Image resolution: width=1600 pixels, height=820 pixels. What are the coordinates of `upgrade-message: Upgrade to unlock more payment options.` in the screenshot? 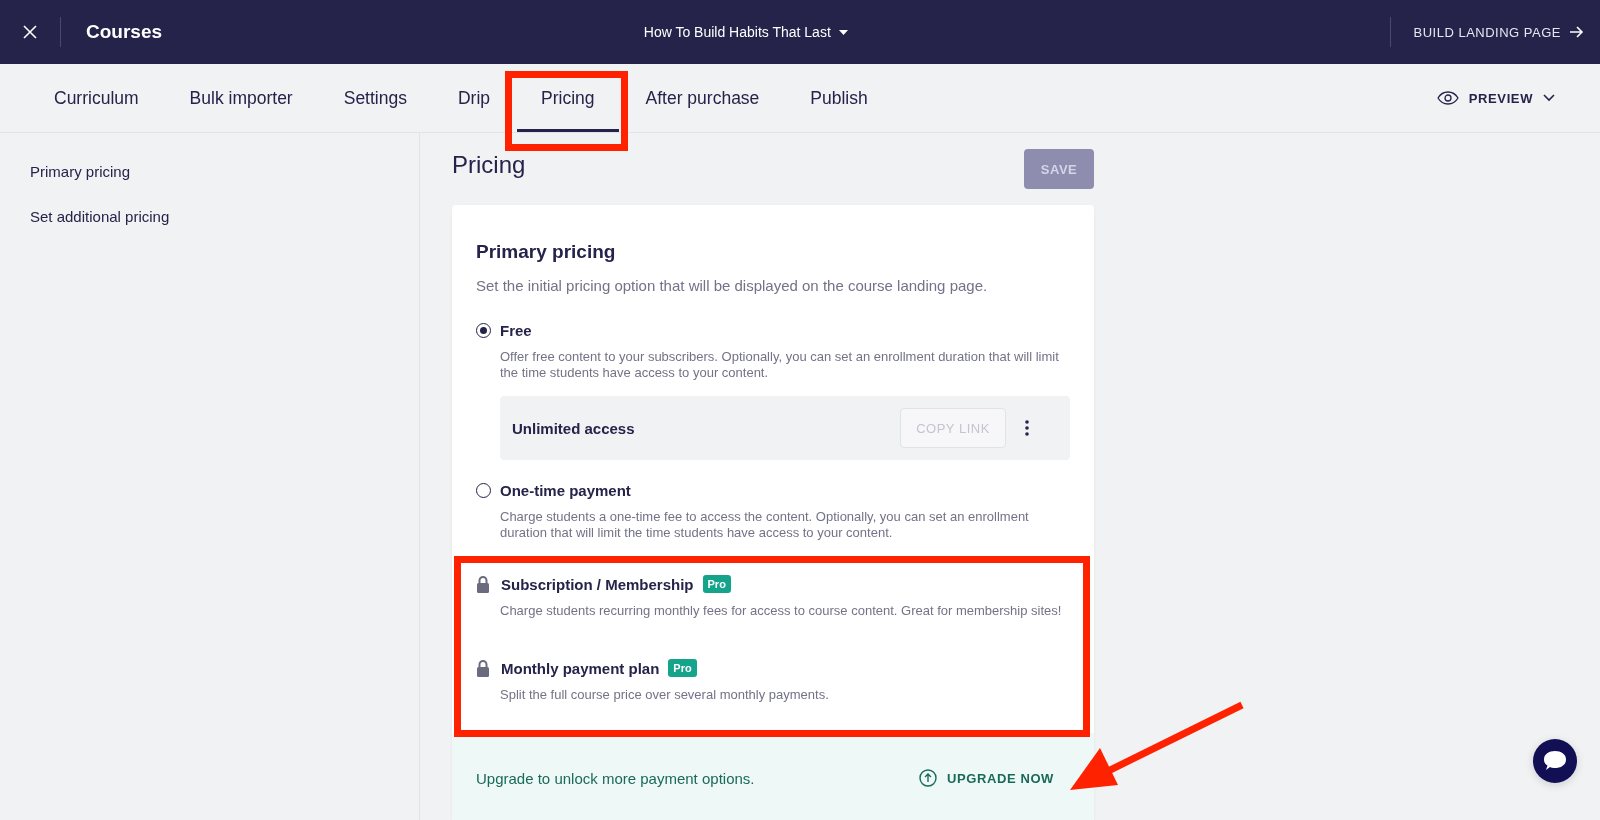 It's located at (615, 778).